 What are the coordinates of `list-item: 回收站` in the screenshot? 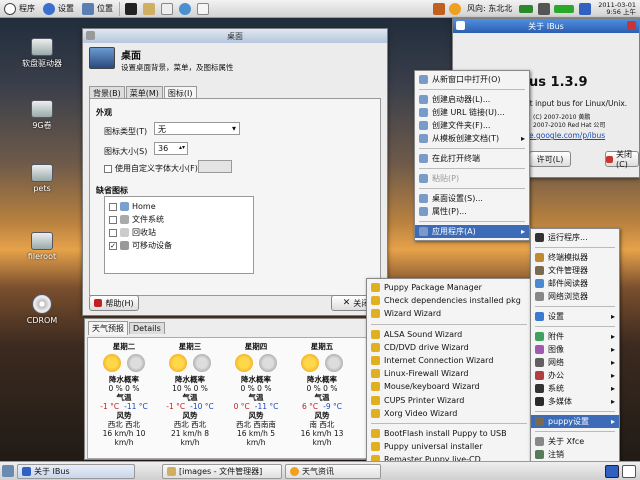 It's located at (179, 232).